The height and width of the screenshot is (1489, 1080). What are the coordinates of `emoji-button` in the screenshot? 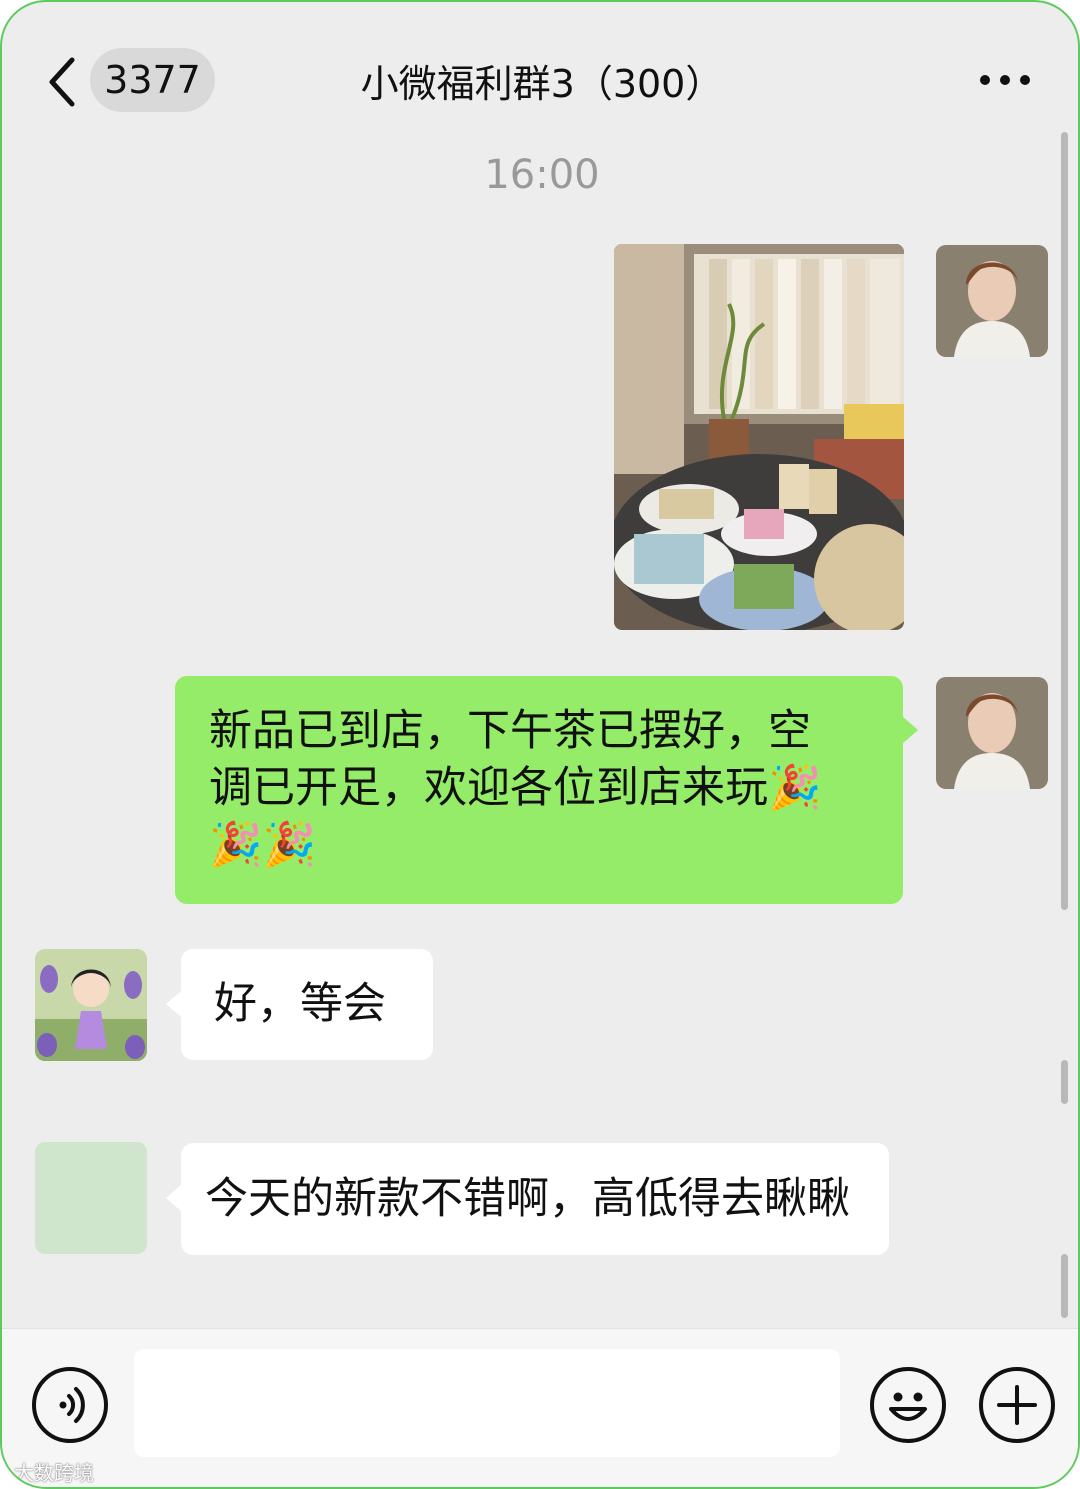 It's located at (908, 1405).